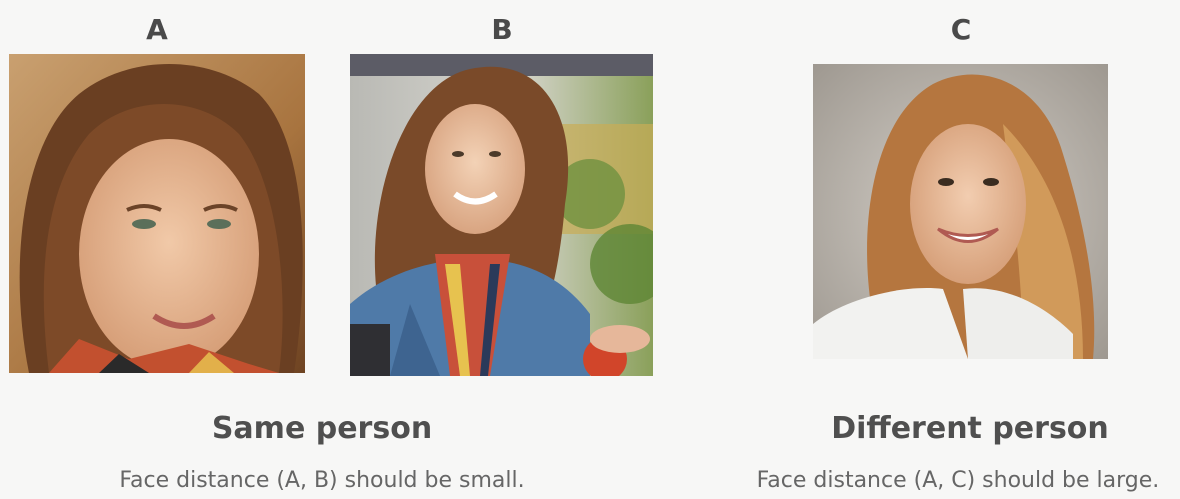 The width and height of the screenshot is (1180, 499). Describe the element at coordinates (970, 428) in the screenshot. I see `right-title: Different person` at that location.